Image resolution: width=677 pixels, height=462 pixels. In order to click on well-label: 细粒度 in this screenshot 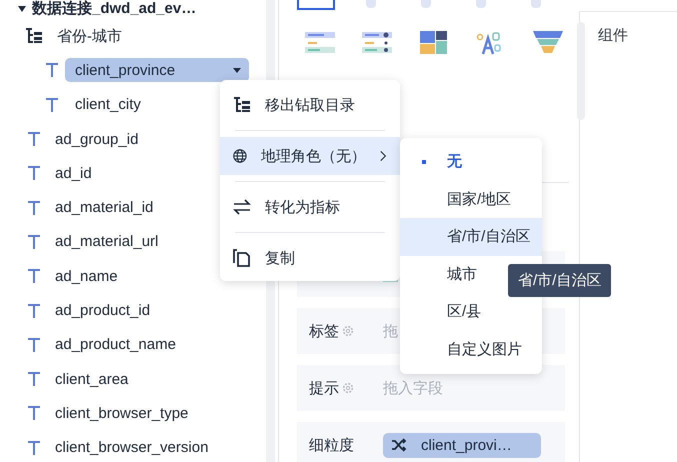, I will do `click(331, 445)`.